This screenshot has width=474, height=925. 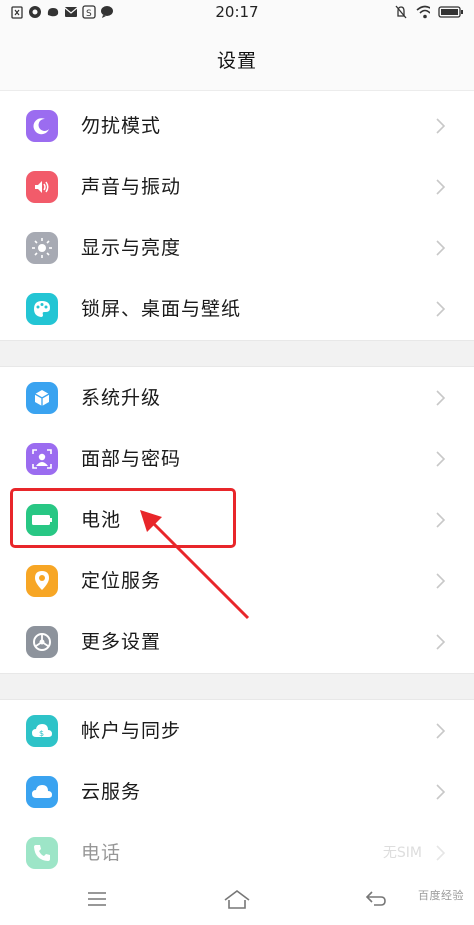 I want to click on watermark: 百度经验, so click(x=441, y=895).